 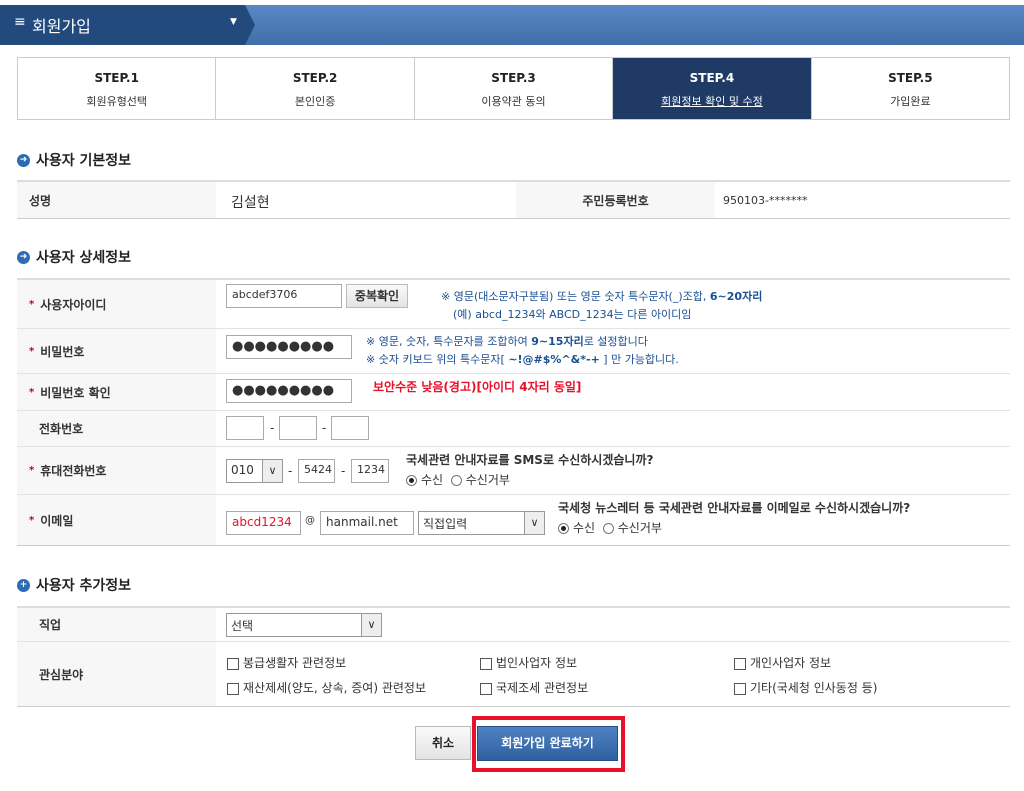 I want to click on mobile-mid-input: 5424, so click(x=316, y=471).